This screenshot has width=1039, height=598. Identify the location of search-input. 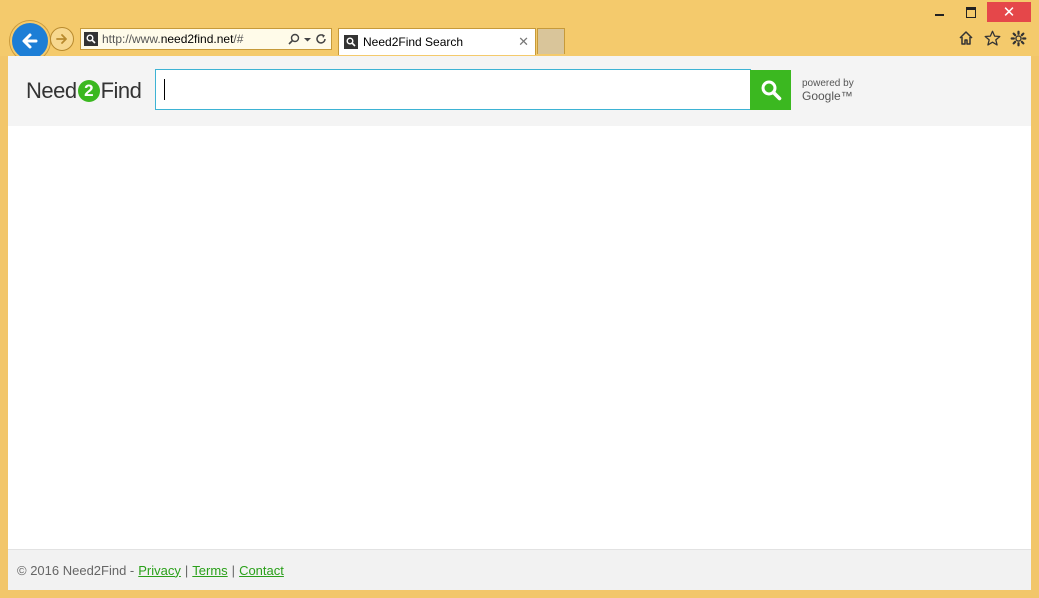
(453, 89).